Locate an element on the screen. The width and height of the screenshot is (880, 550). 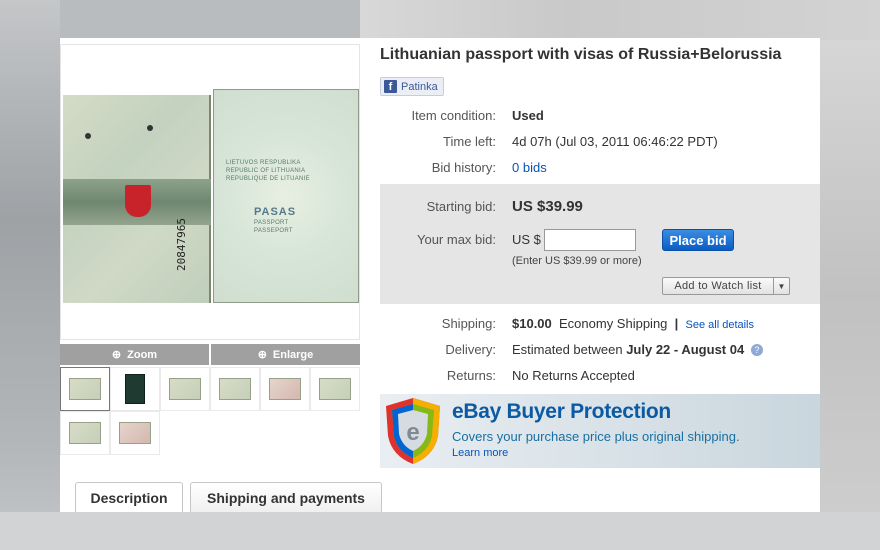
learn-more-link: Learn more is located at coordinates (480, 453).